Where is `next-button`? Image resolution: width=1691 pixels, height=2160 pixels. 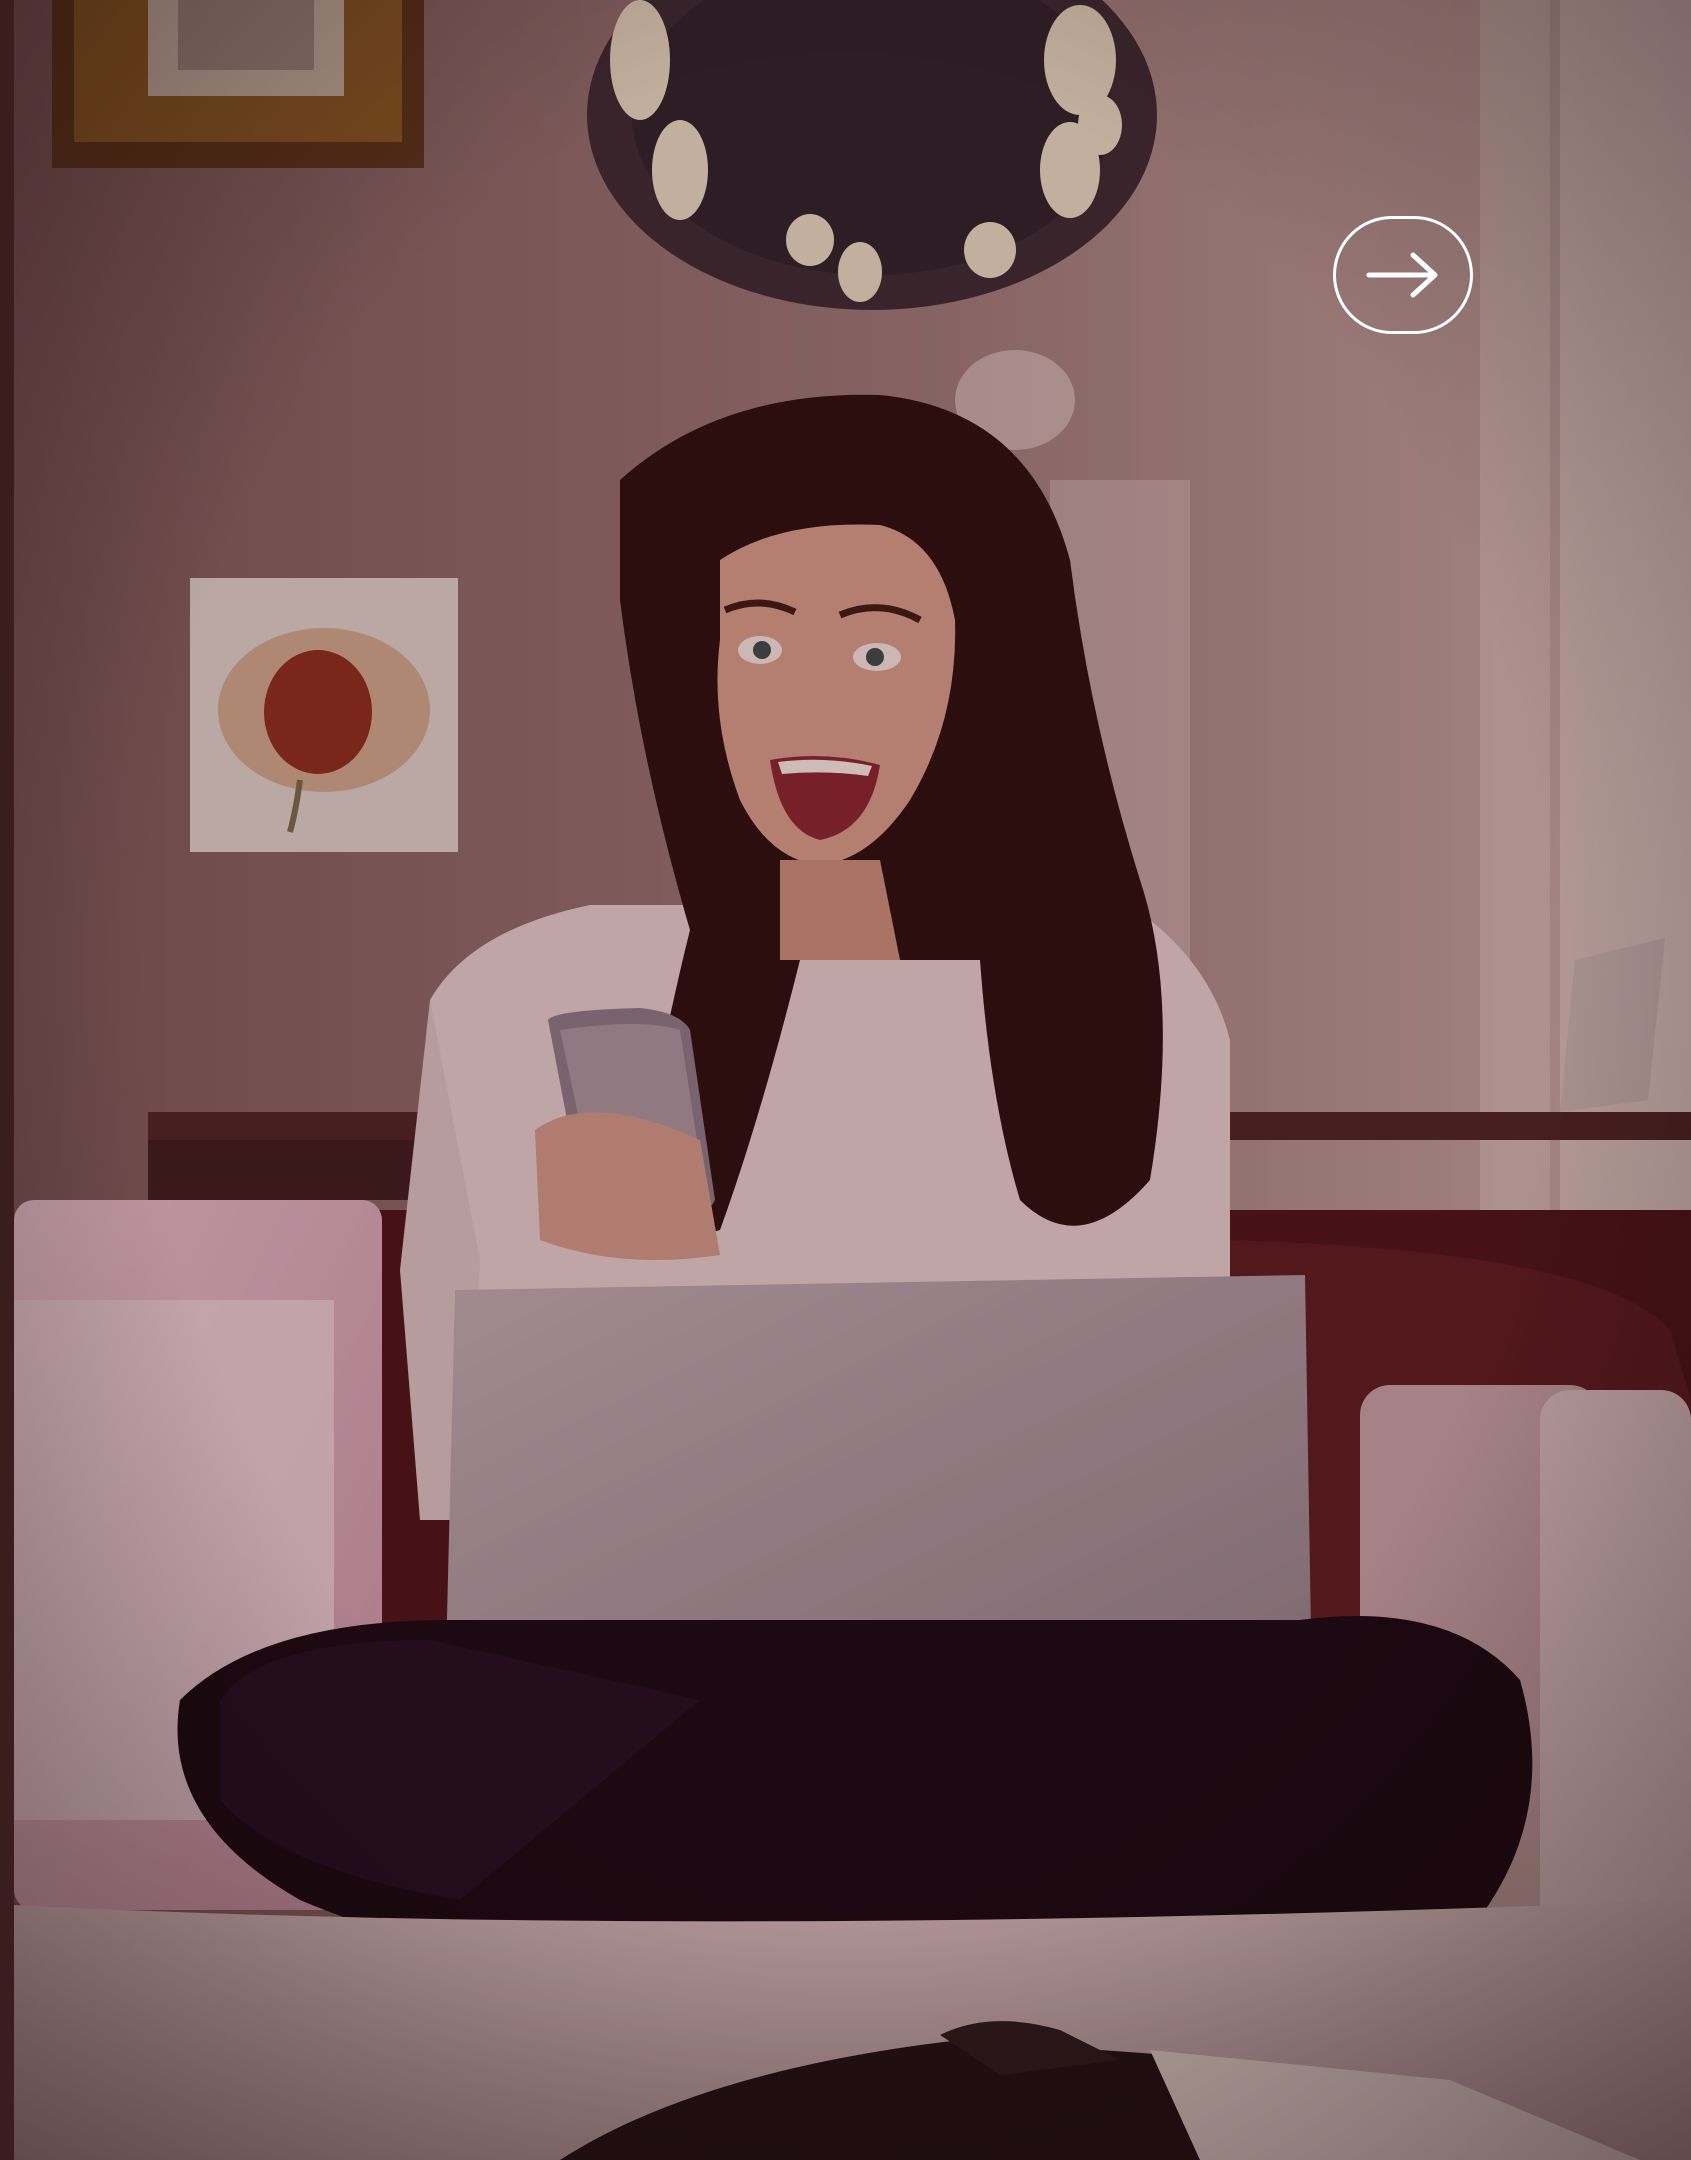 next-button is located at coordinates (1403, 275).